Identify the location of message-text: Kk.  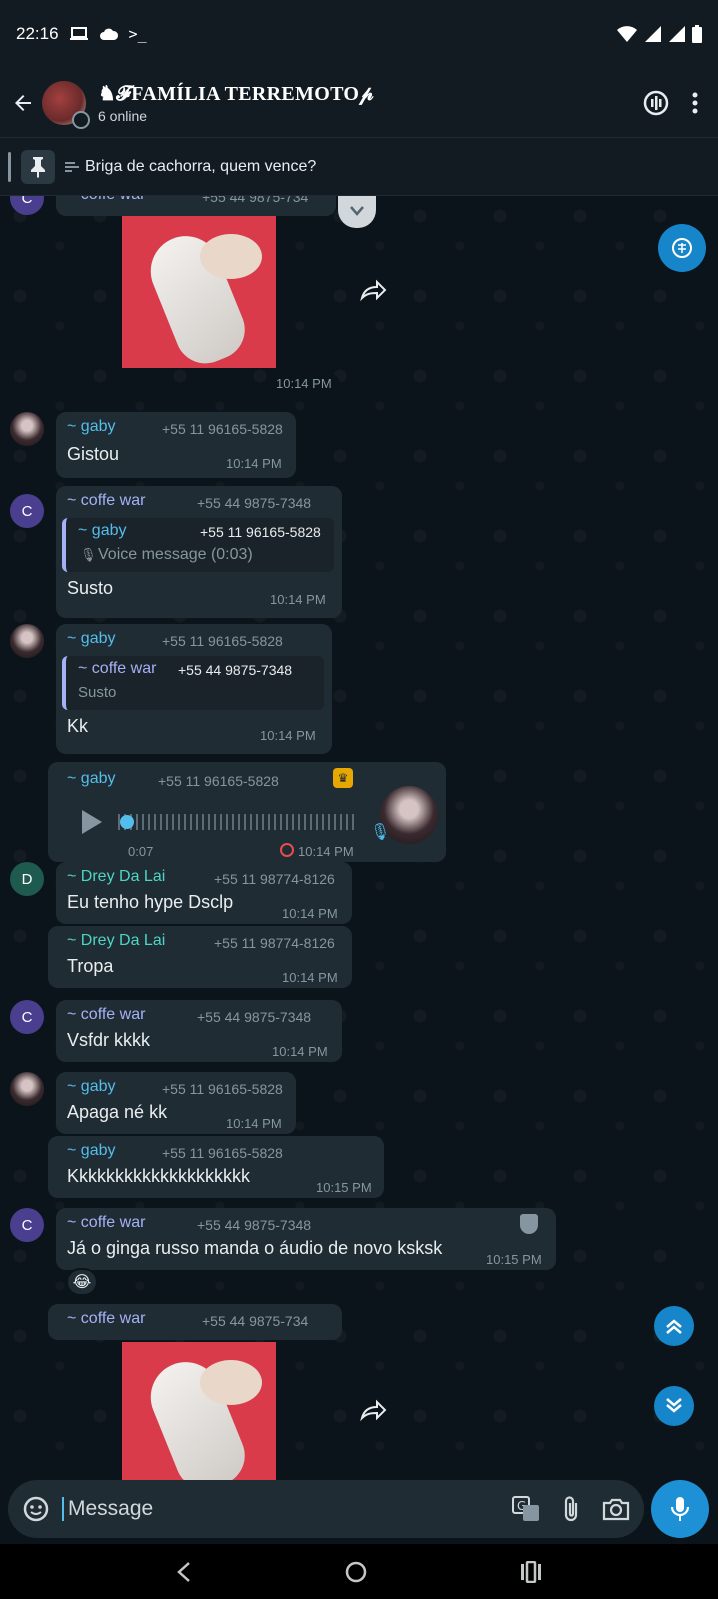
(78, 726).